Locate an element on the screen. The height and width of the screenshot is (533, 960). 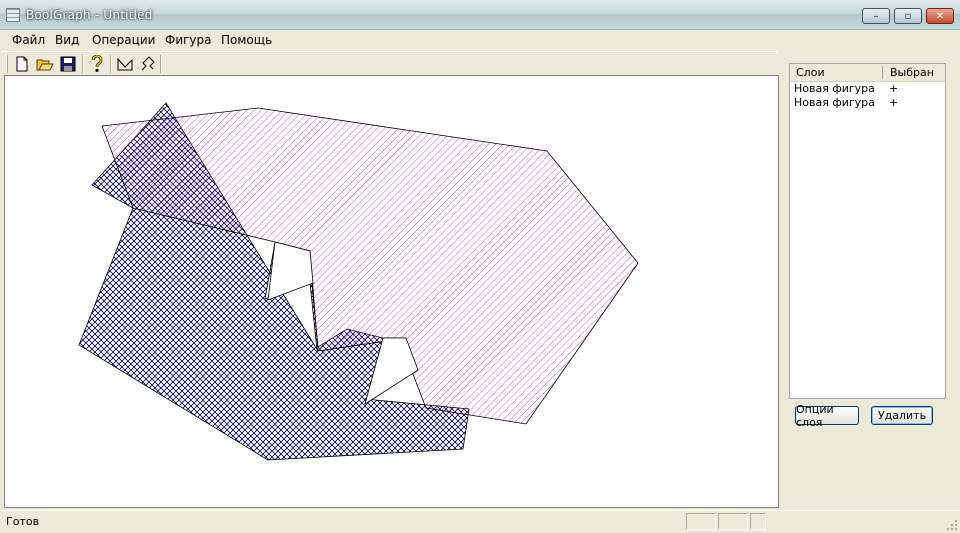
app-icon is located at coordinates (13, 15).